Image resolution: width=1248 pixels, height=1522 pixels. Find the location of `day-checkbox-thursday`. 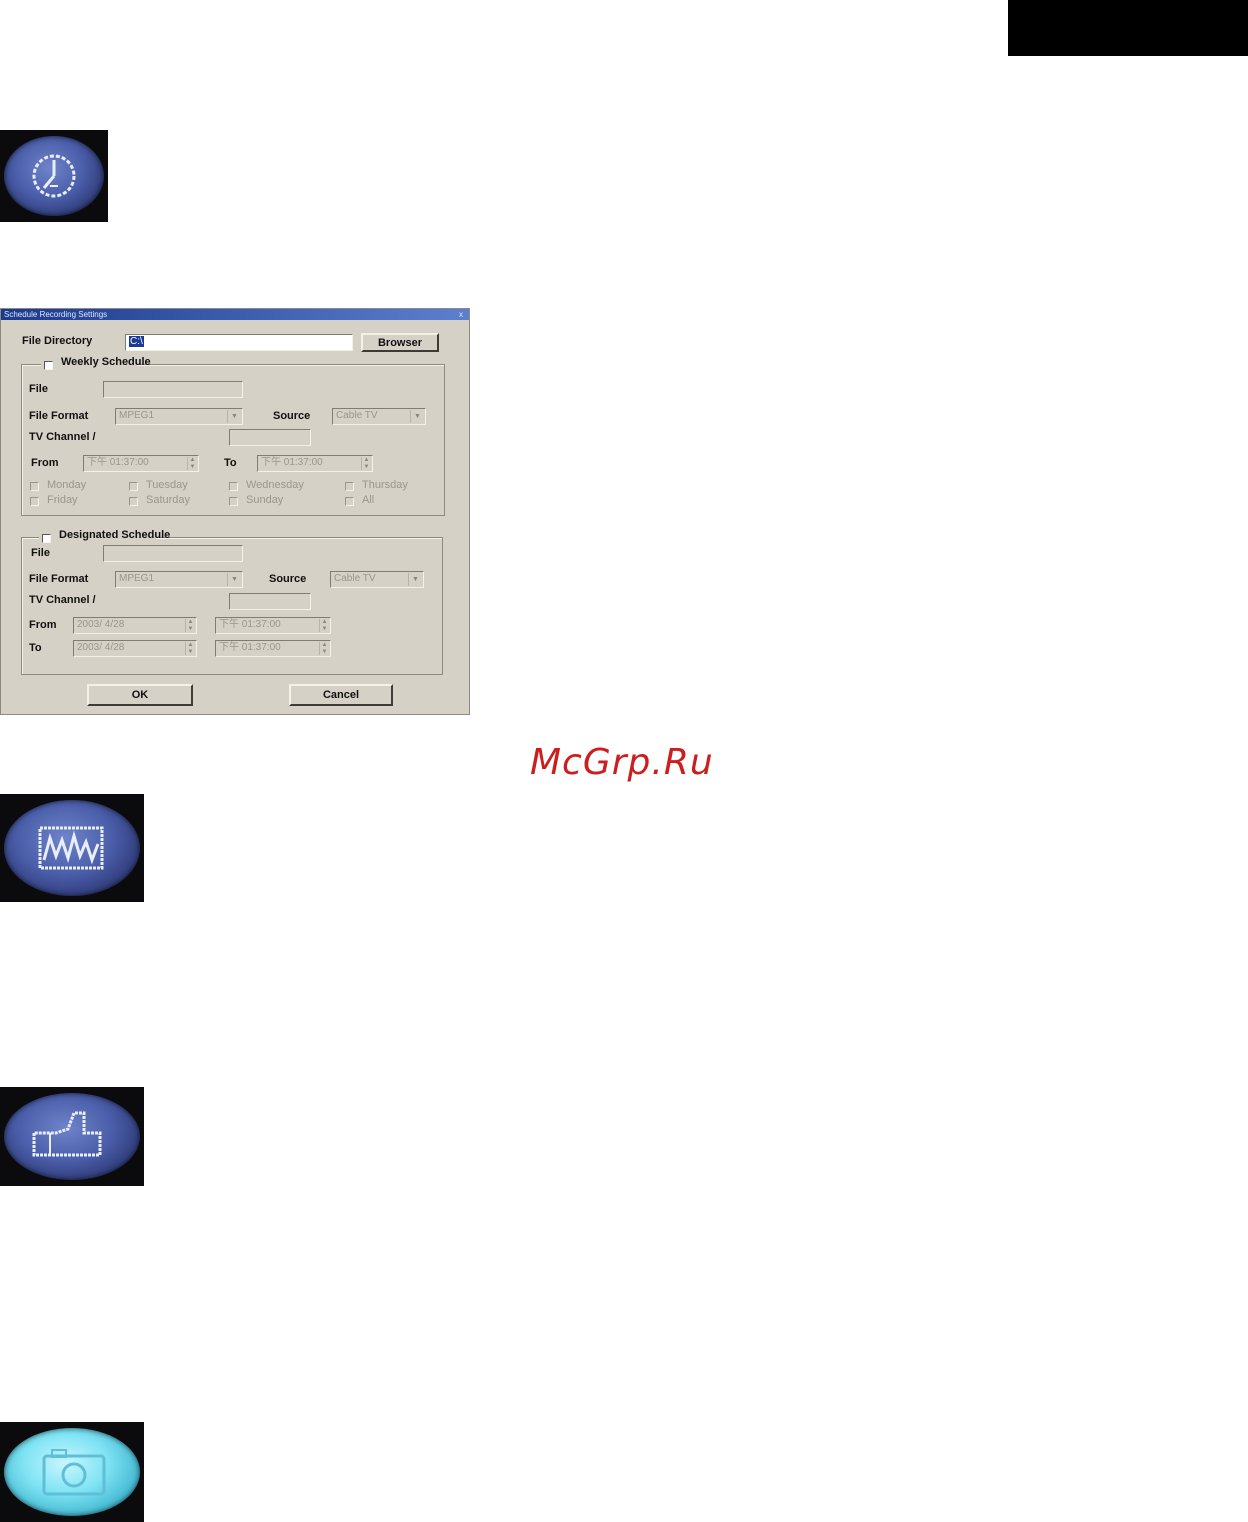

day-checkbox-thursday is located at coordinates (349, 486).